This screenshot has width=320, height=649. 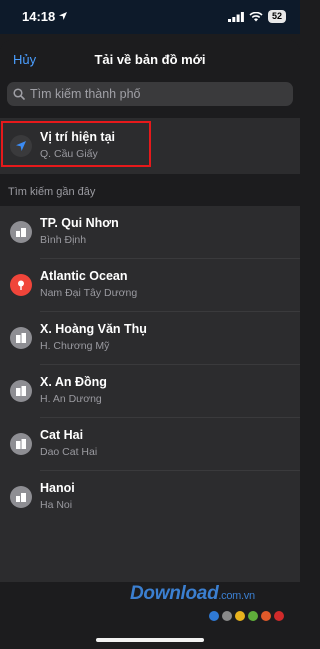 What do you see at coordinates (84, 276) in the screenshot?
I see `list-item-title: Atlantic Ocean` at bounding box center [84, 276].